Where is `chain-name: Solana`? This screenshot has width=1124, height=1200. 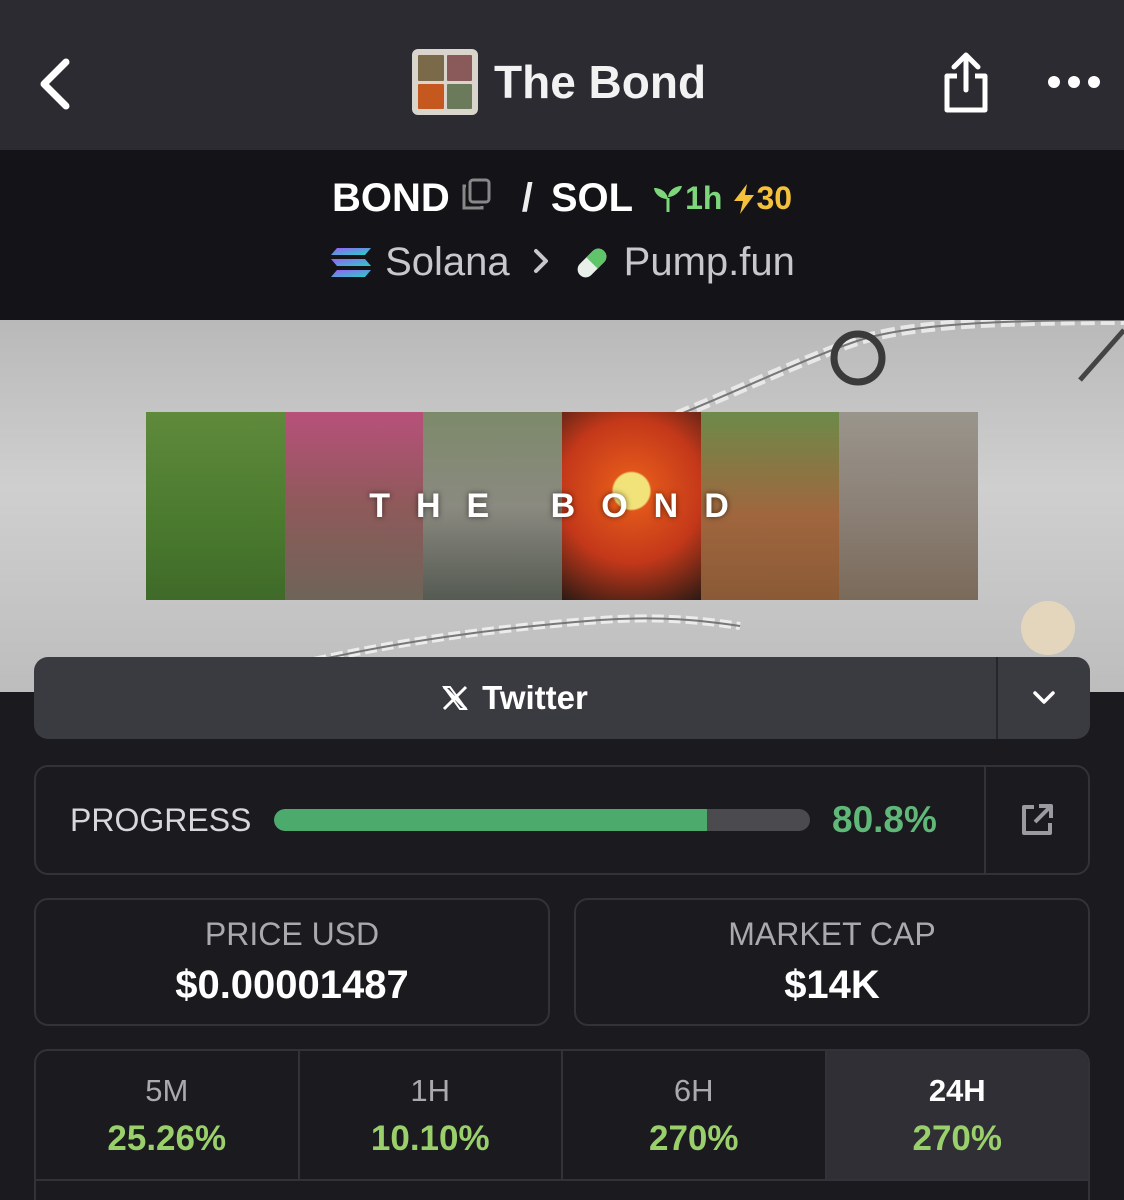
chain-name: Solana is located at coordinates (447, 262).